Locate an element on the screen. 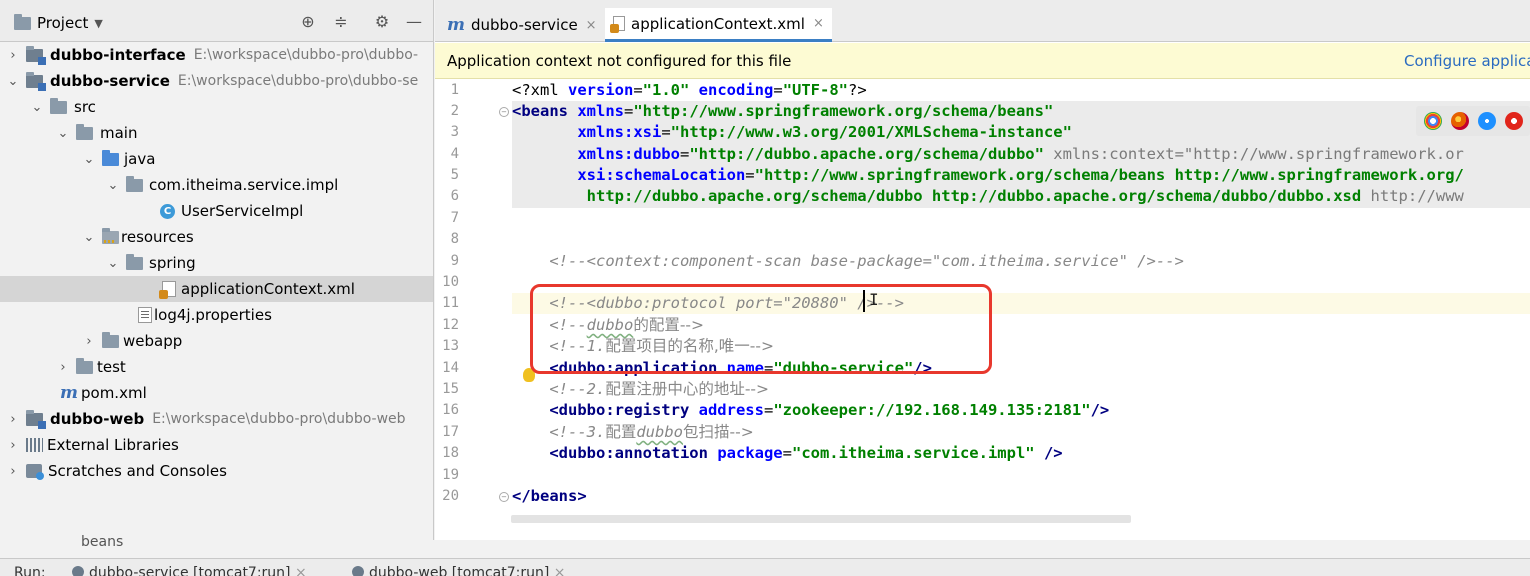 The height and width of the screenshot is (576, 1530). tree-item-package: ⌄ com.itheima.service.impl is located at coordinates (216, 185).